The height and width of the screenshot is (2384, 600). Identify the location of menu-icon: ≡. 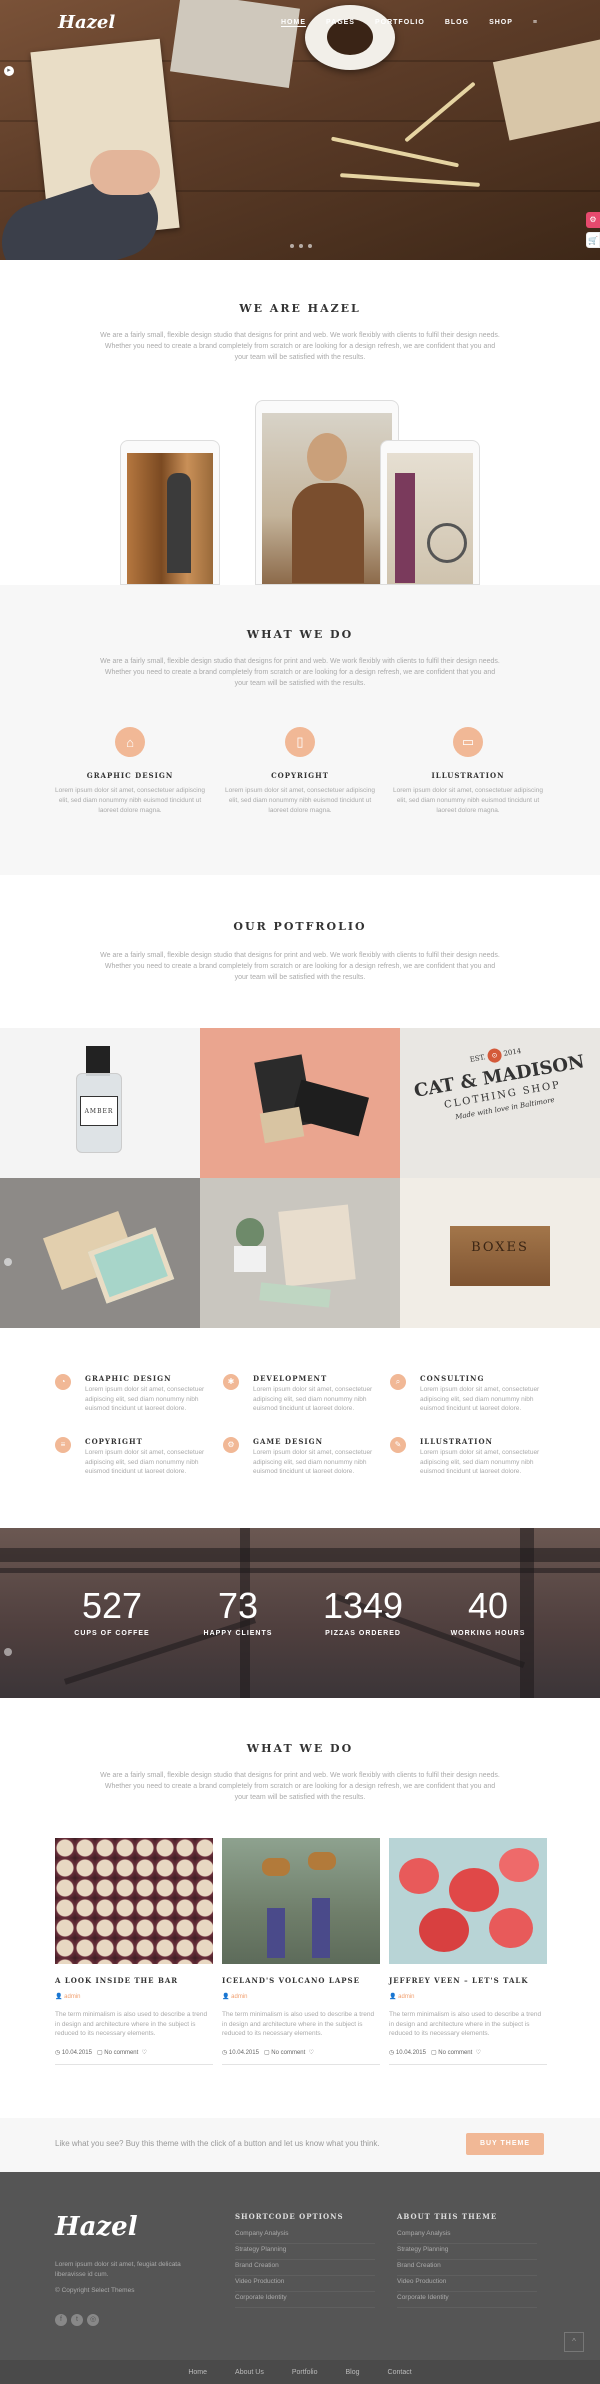
(535, 23).